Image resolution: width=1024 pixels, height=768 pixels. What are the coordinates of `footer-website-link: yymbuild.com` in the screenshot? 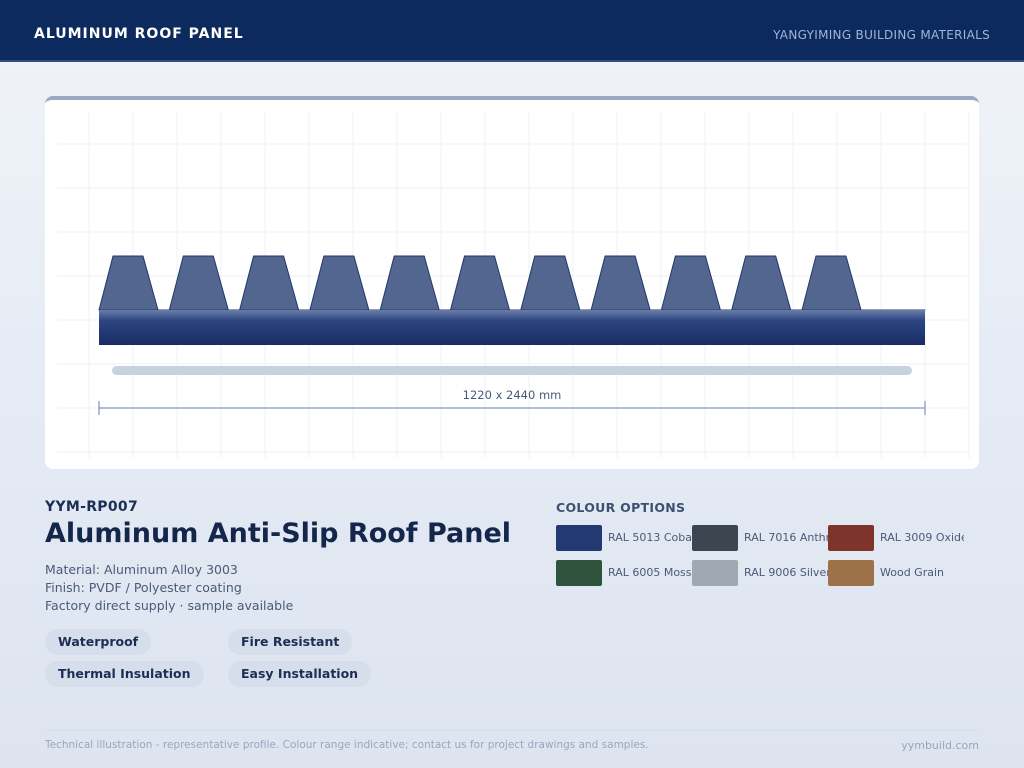 It's located at (940, 745).